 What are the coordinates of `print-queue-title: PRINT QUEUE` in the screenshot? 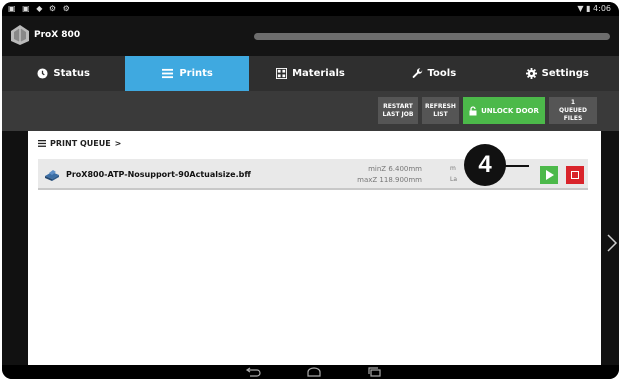 It's located at (80, 143).